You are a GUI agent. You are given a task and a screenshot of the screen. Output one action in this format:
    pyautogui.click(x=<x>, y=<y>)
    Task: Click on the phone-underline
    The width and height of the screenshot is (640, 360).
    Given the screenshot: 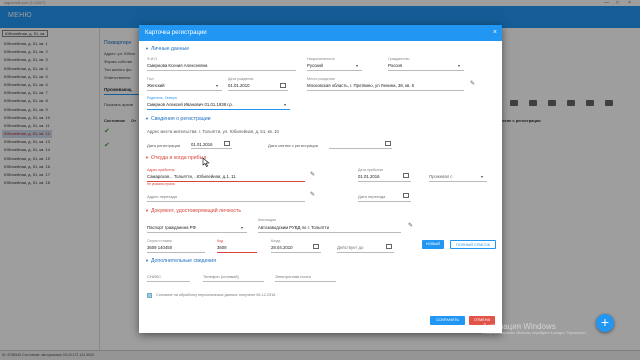 What is the action you would take?
    pyautogui.click(x=233, y=281)
    